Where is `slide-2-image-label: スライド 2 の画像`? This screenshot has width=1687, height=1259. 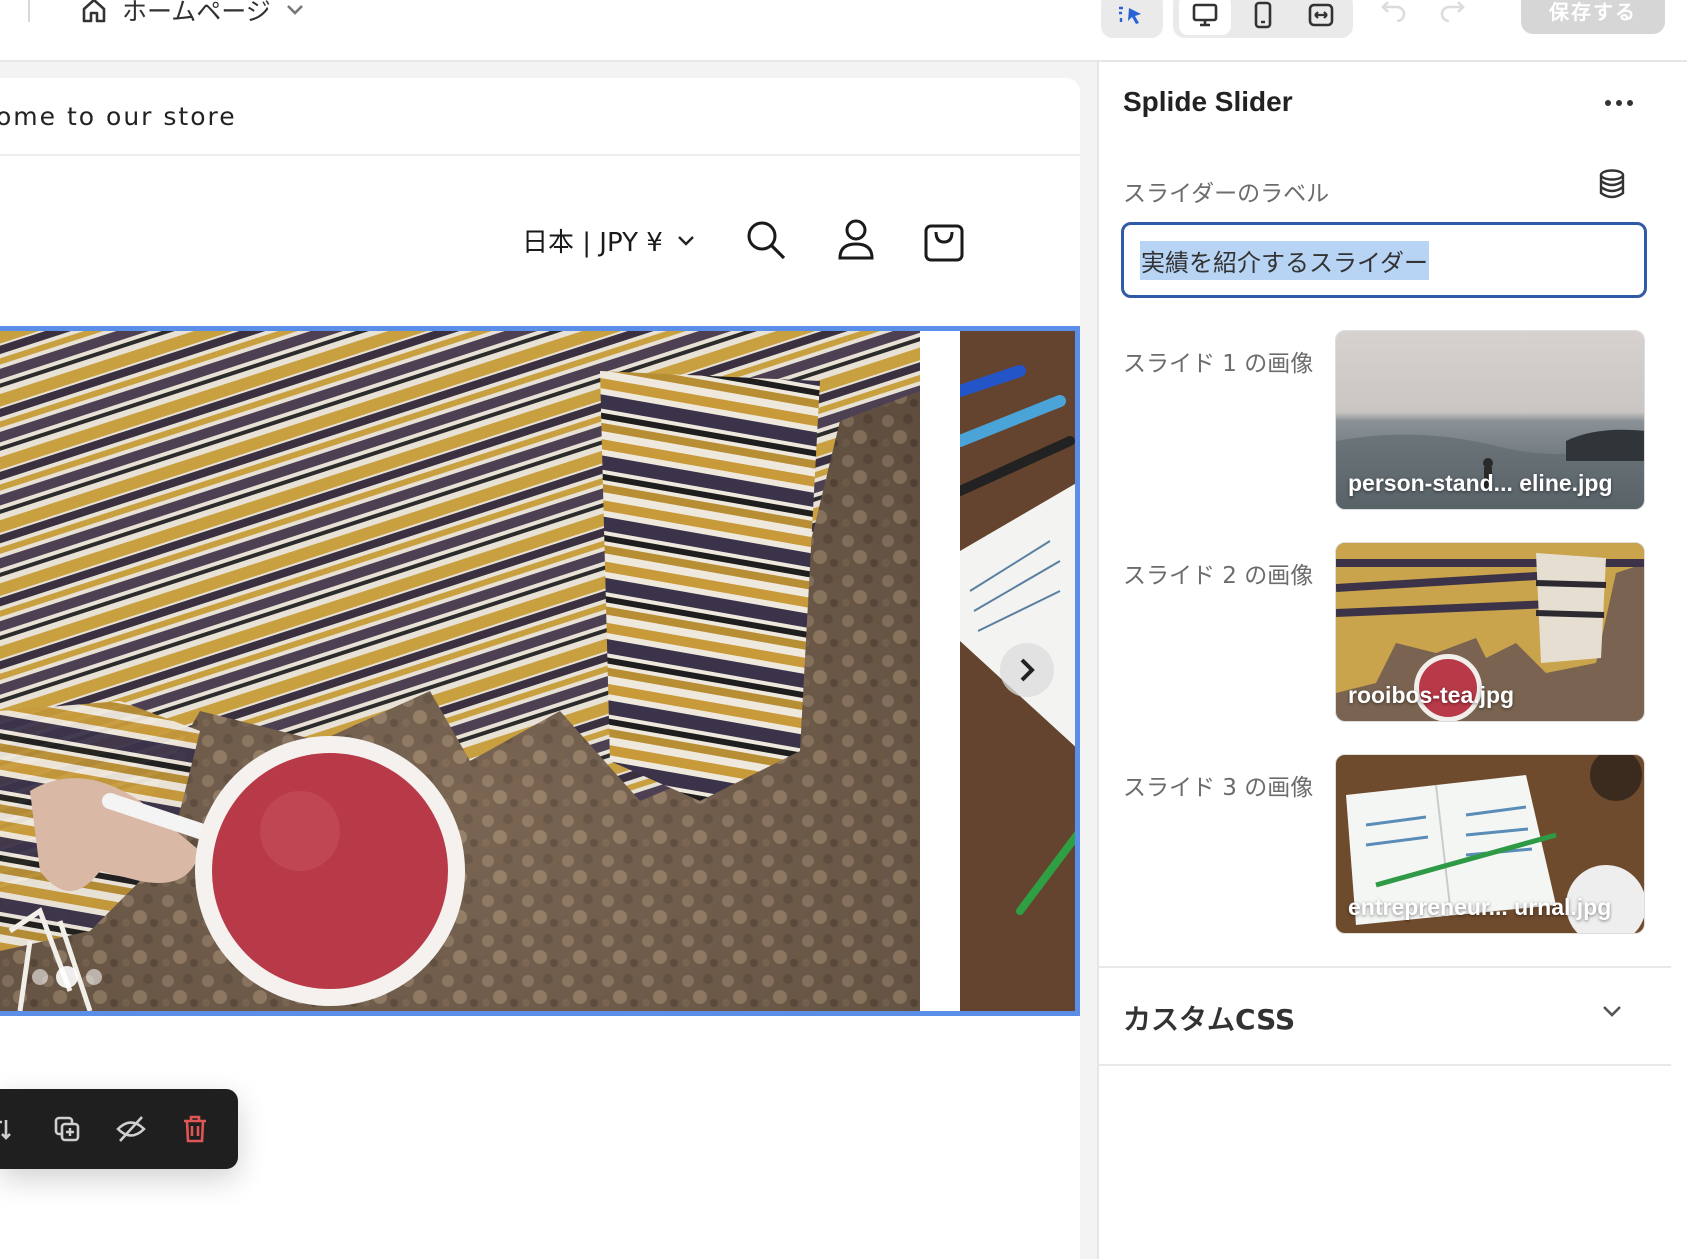
slide-2-image-label: スライド 2 の画像 is located at coordinates (1218, 576).